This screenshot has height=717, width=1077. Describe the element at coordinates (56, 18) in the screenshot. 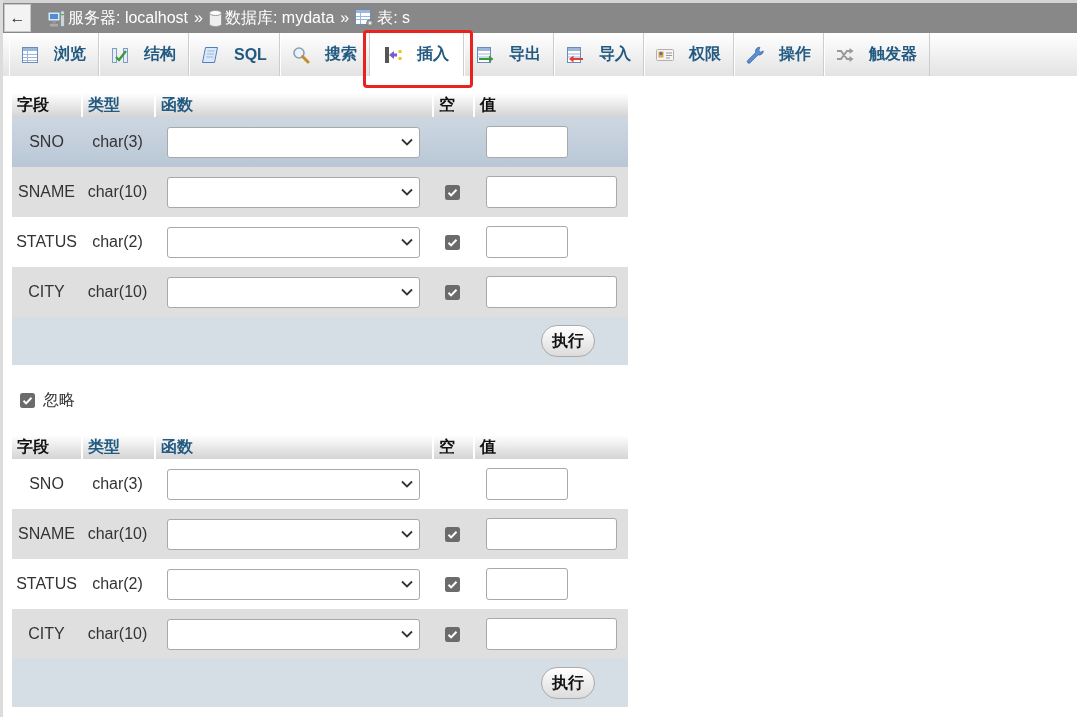

I see `computer-icon` at that location.